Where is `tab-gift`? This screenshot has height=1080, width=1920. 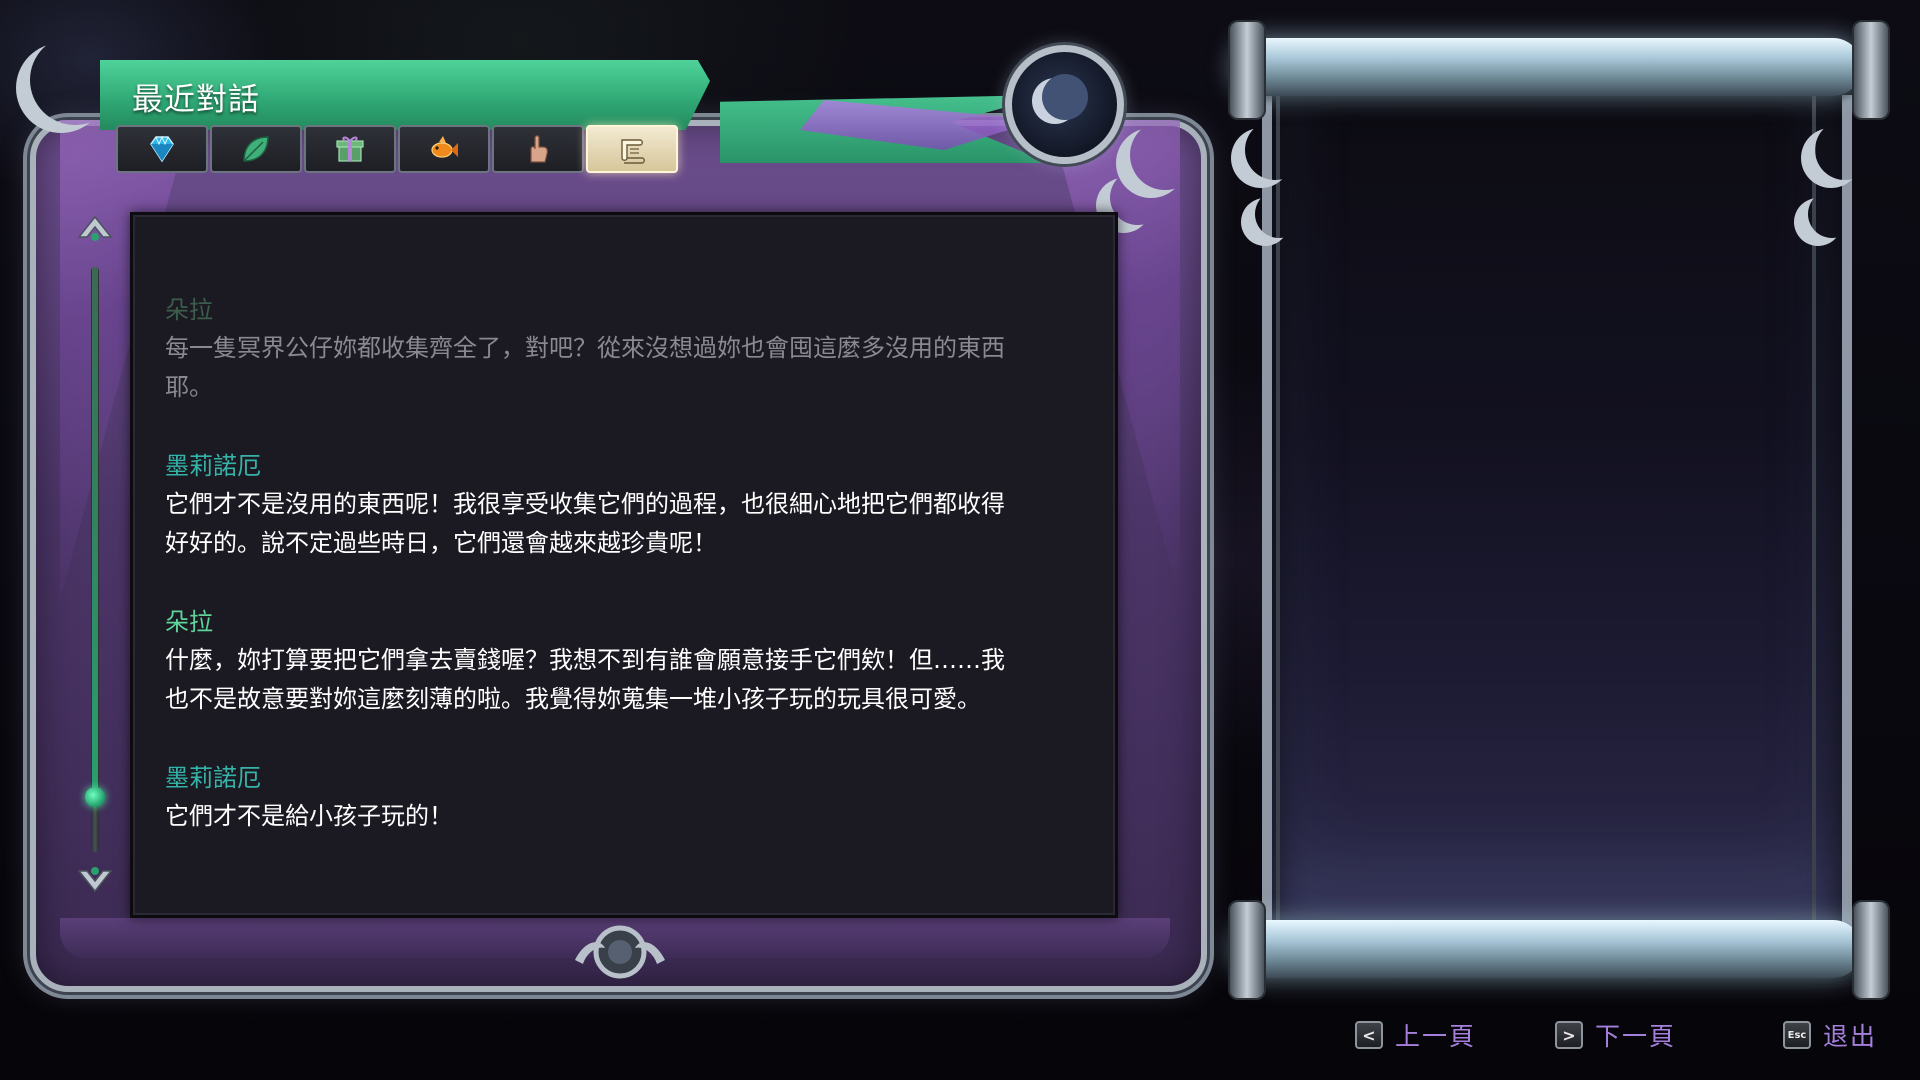
tab-gift is located at coordinates (350, 149).